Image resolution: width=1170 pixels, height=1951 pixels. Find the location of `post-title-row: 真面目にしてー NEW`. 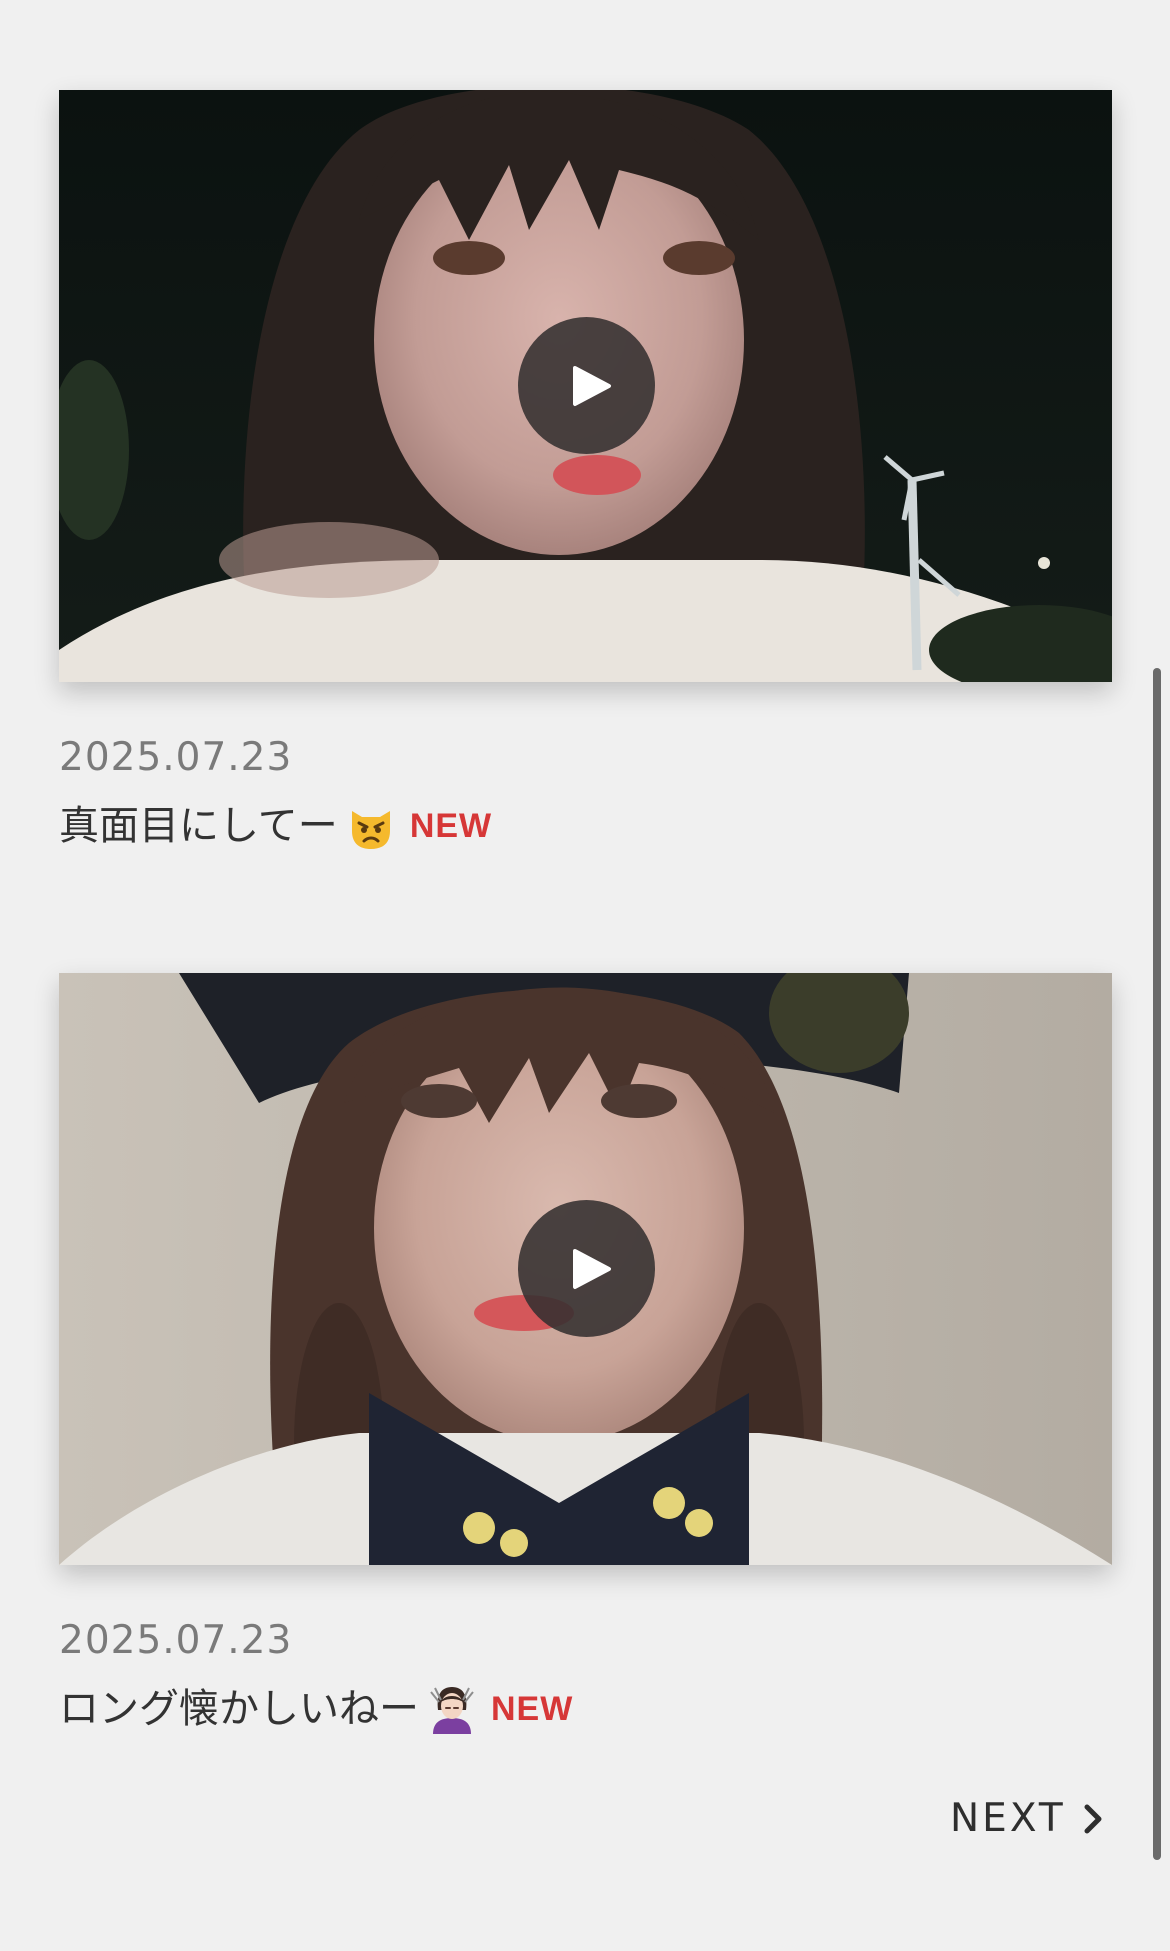

post-title-row: 真面目にしてー NEW is located at coordinates (585, 826).